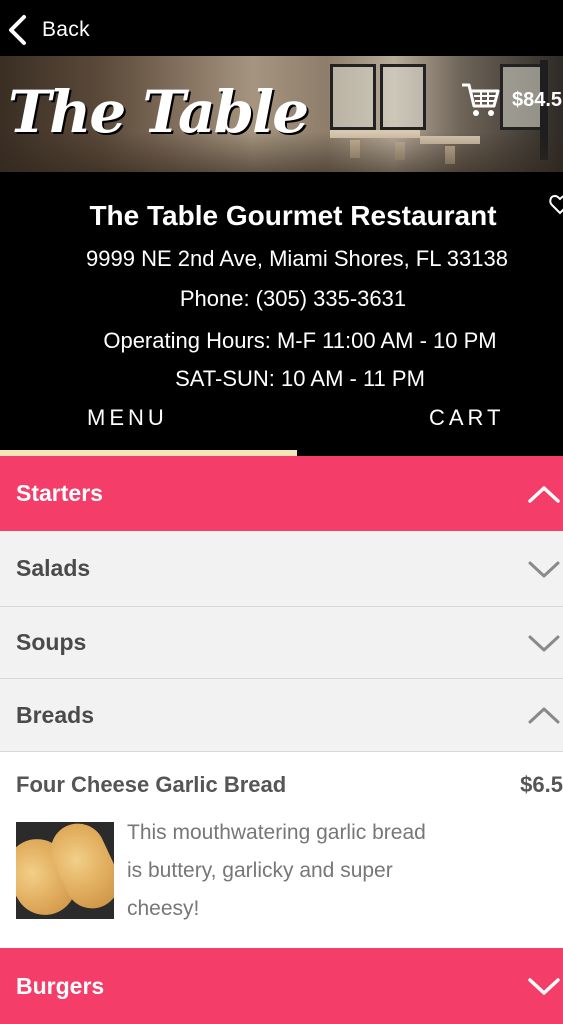 This screenshot has width=563, height=1024. I want to click on category-salads: Salads, so click(281, 569).